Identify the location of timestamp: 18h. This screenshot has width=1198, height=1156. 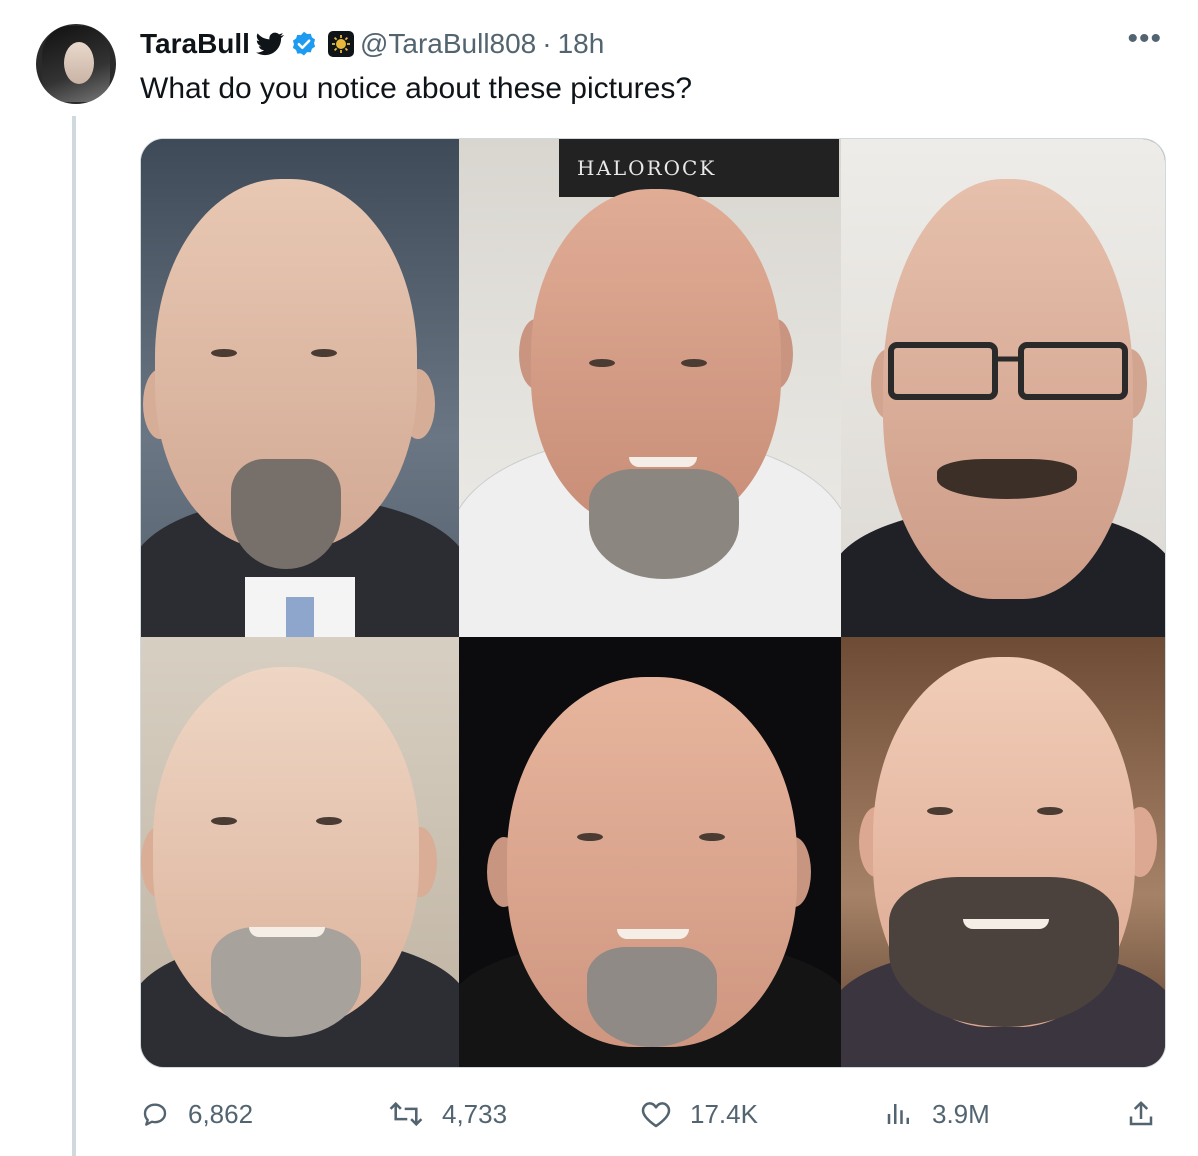
(581, 44).